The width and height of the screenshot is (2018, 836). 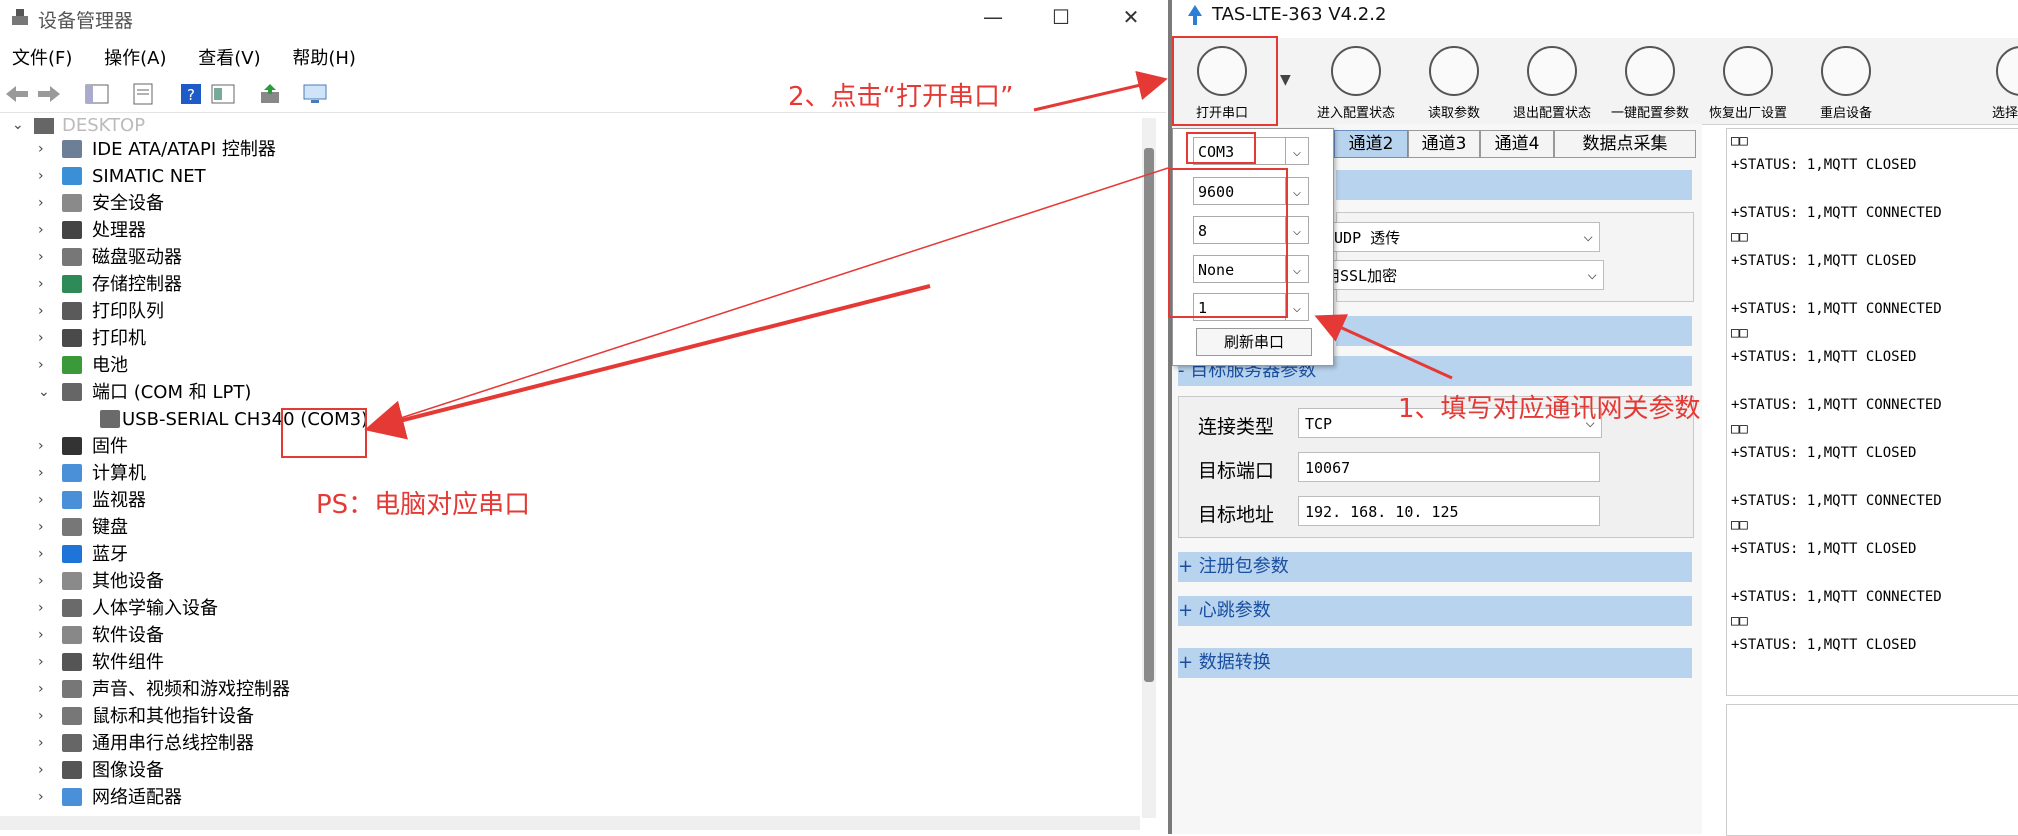 I want to click on log-line: +STATUS: 1,MQTT CLOSED, so click(x=1824, y=357).